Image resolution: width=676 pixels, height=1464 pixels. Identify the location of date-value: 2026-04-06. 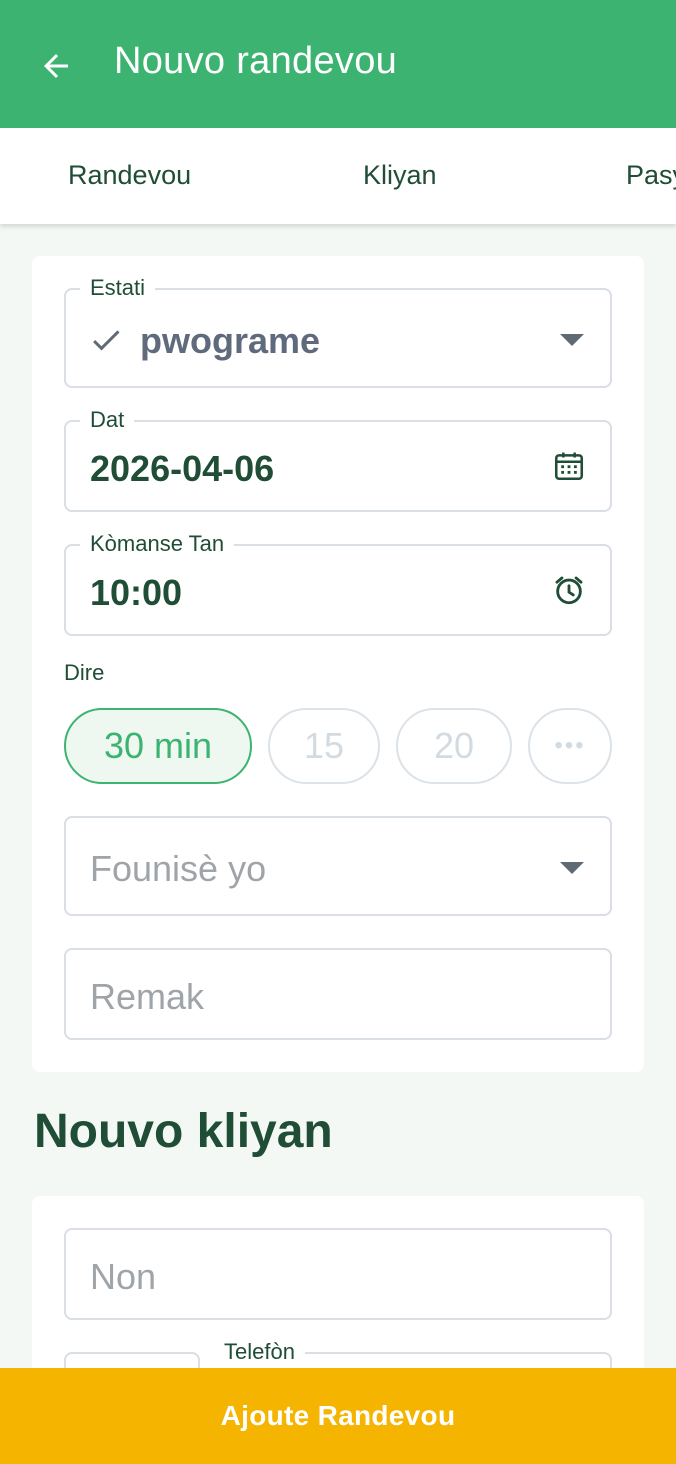
(182, 468).